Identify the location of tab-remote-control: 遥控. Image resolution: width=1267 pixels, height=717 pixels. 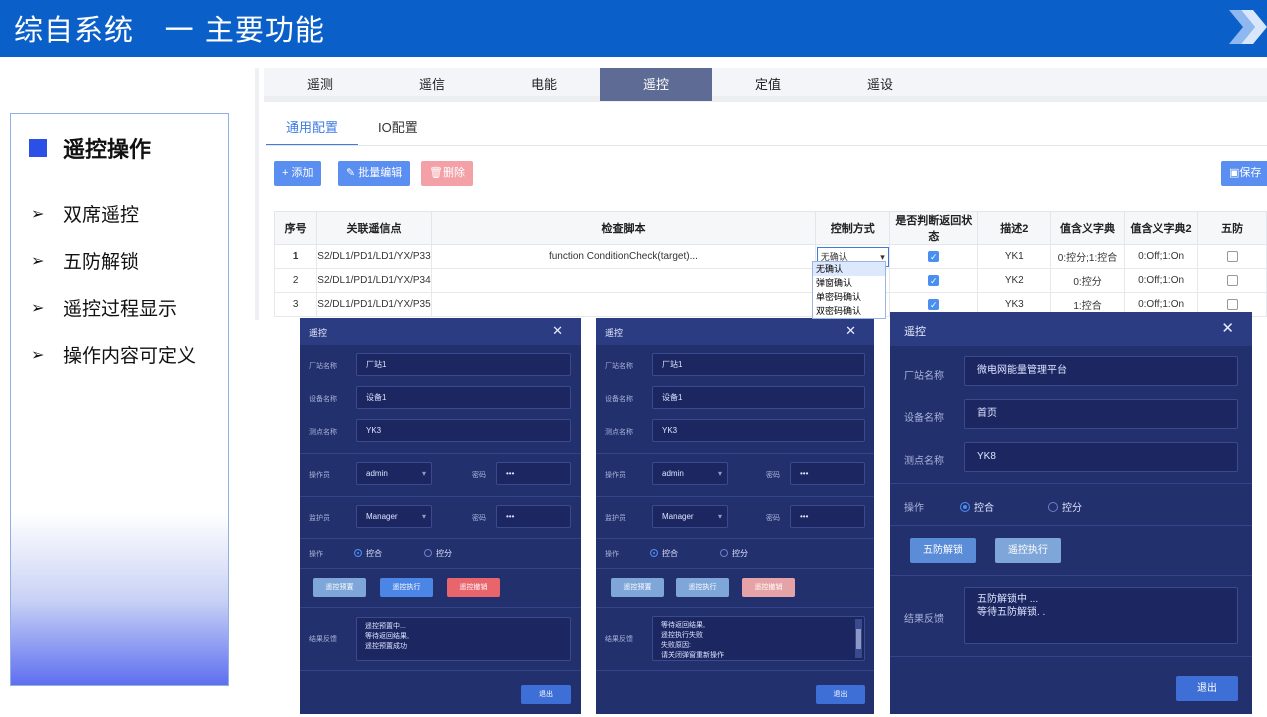
(656, 84).